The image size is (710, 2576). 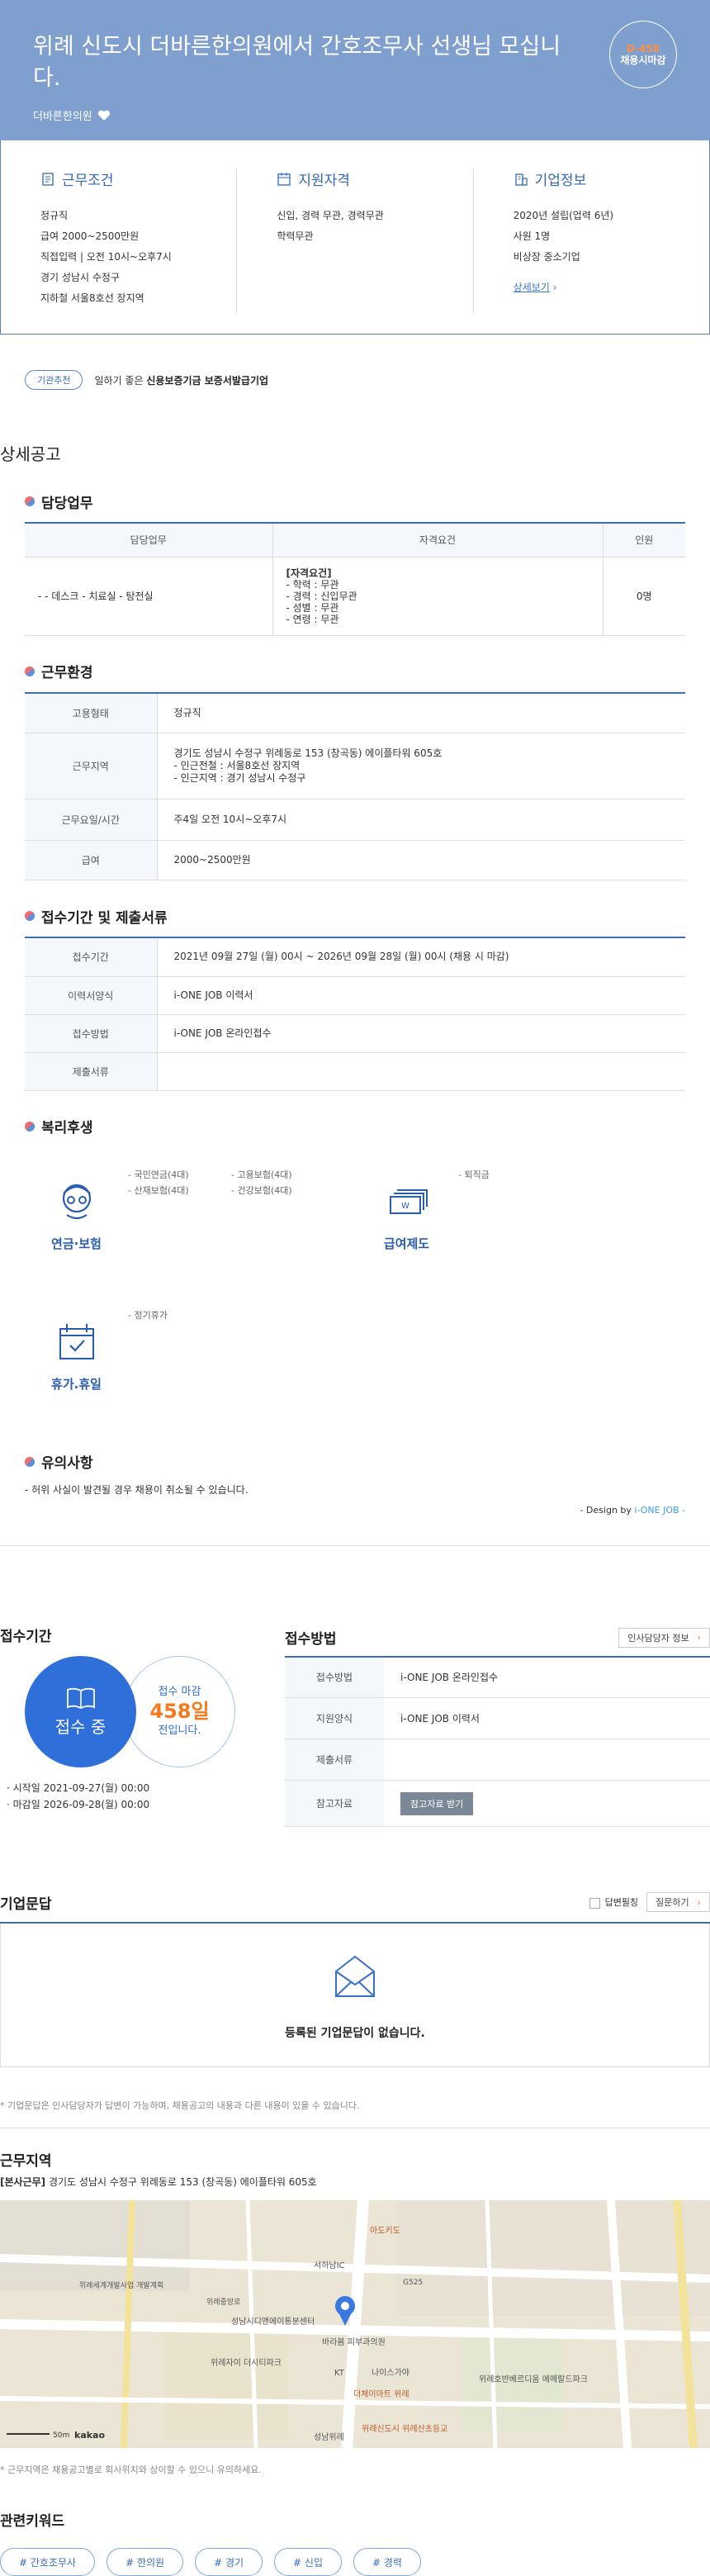 I want to click on calendar-icon, so click(x=284, y=179).